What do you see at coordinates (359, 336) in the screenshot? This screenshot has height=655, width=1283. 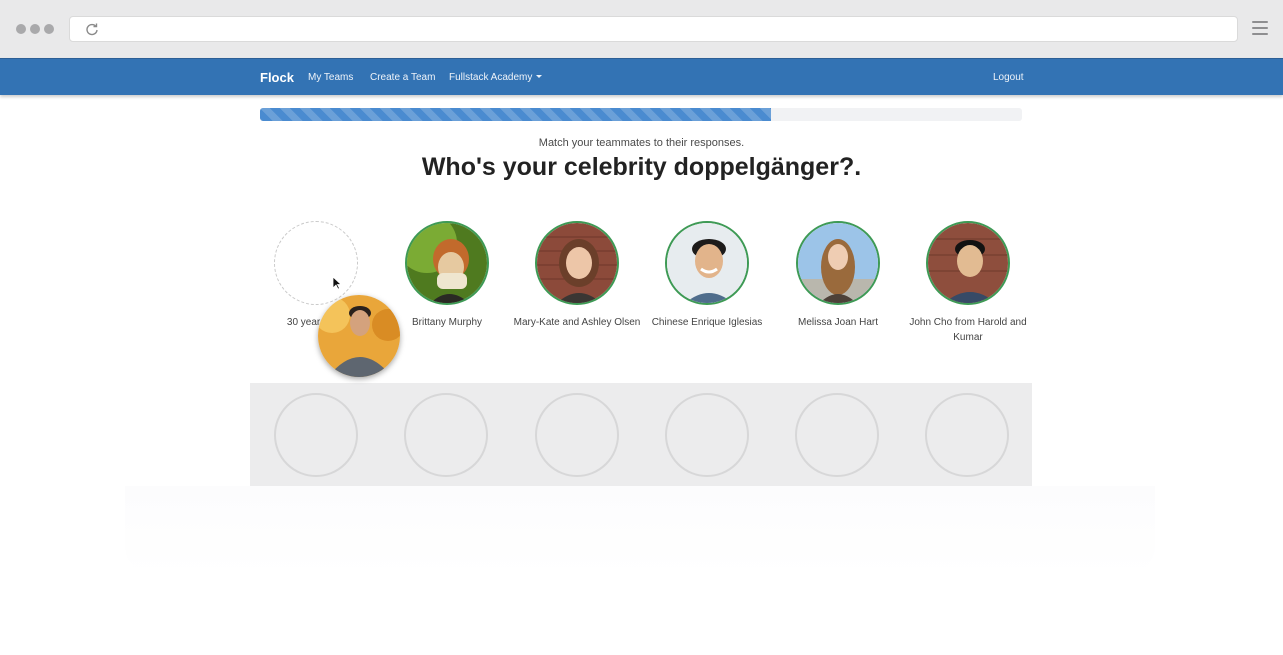 I see `dragged-teammate-avatar` at bounding box center [359, 336].